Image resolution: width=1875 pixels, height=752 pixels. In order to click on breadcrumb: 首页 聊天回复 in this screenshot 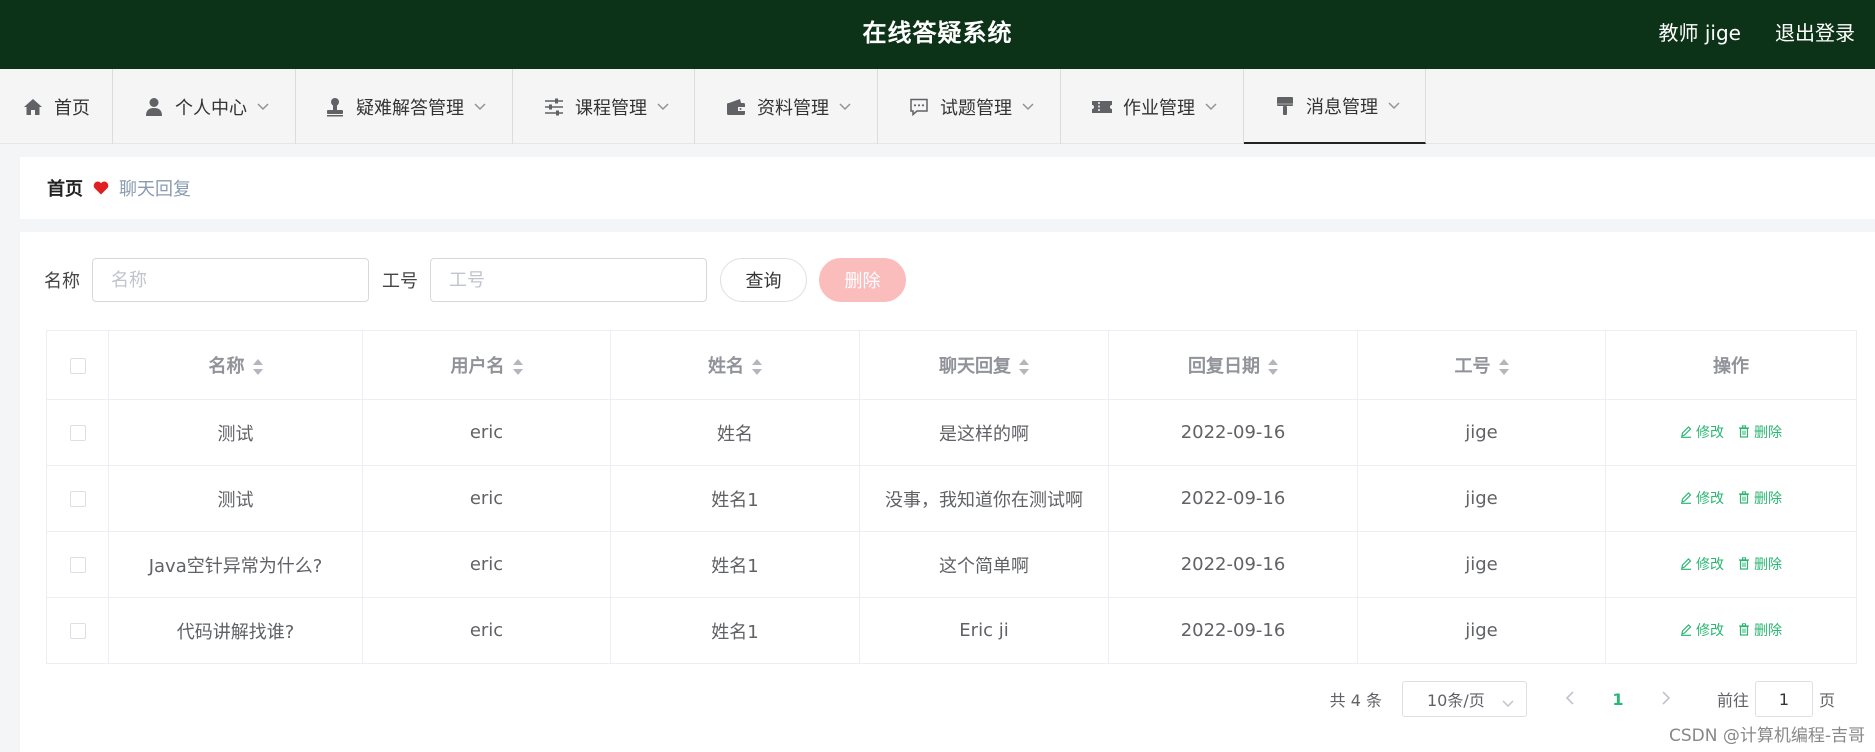, I will do `click(947, 188)`.